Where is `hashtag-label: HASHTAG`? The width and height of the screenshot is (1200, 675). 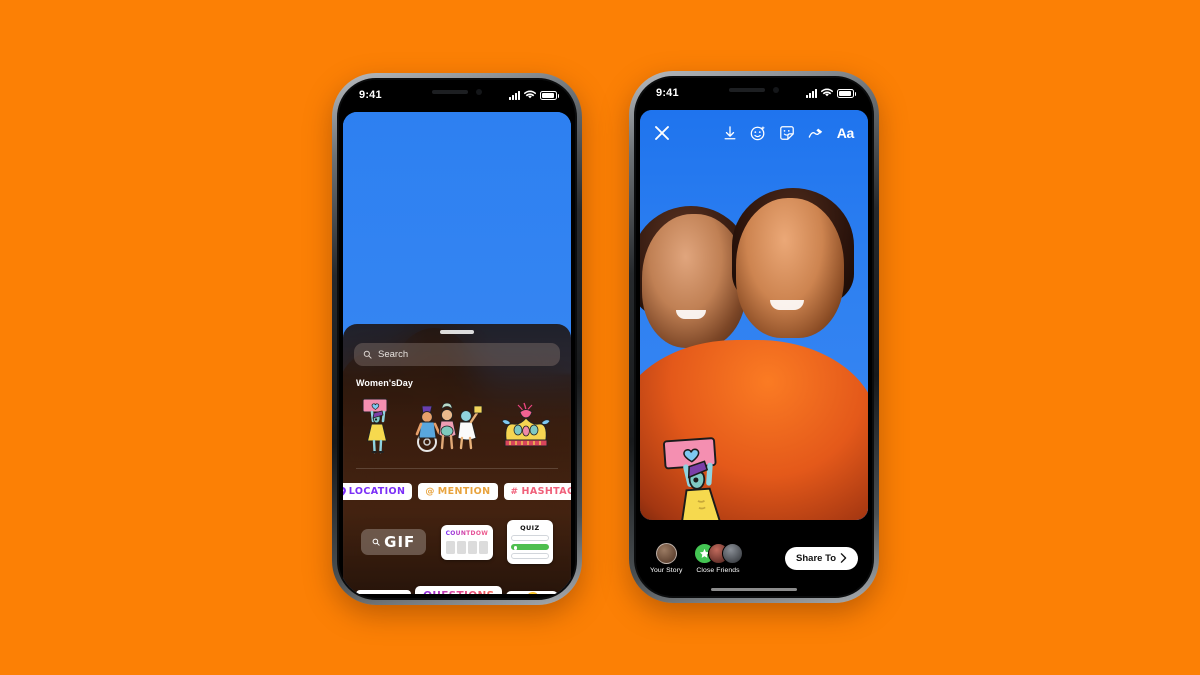
hashtag-label: HASHTAG is located at coordinates (546, 491).